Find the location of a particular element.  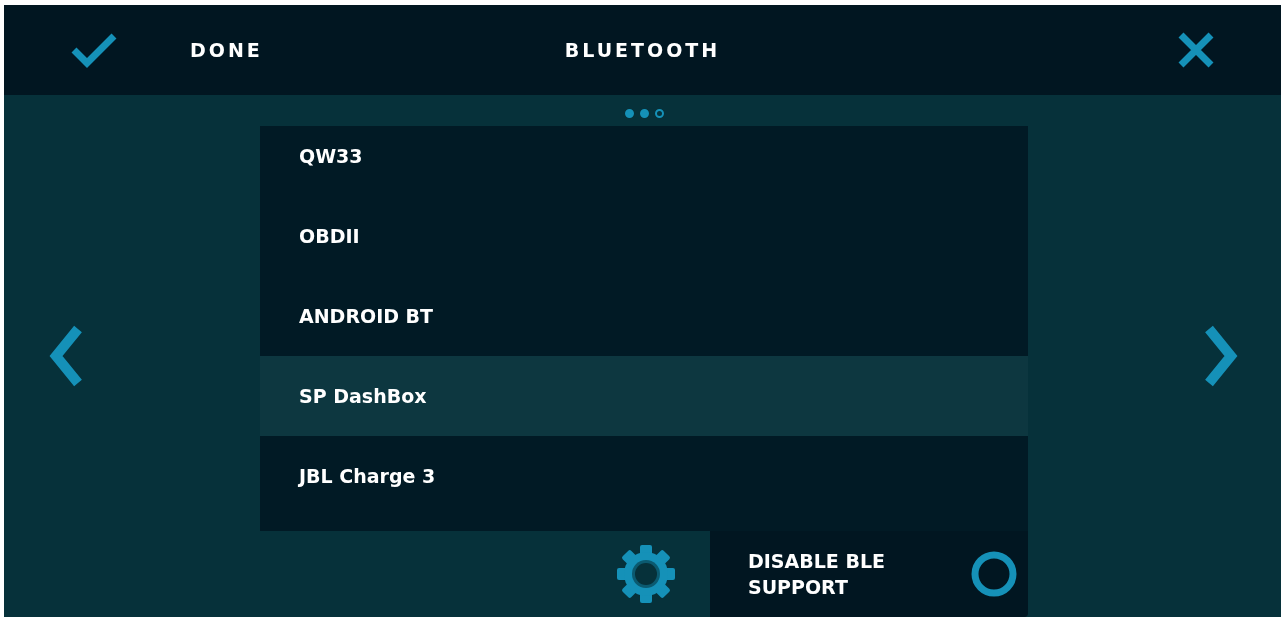

previous-button is located at coordinates (66, 356).